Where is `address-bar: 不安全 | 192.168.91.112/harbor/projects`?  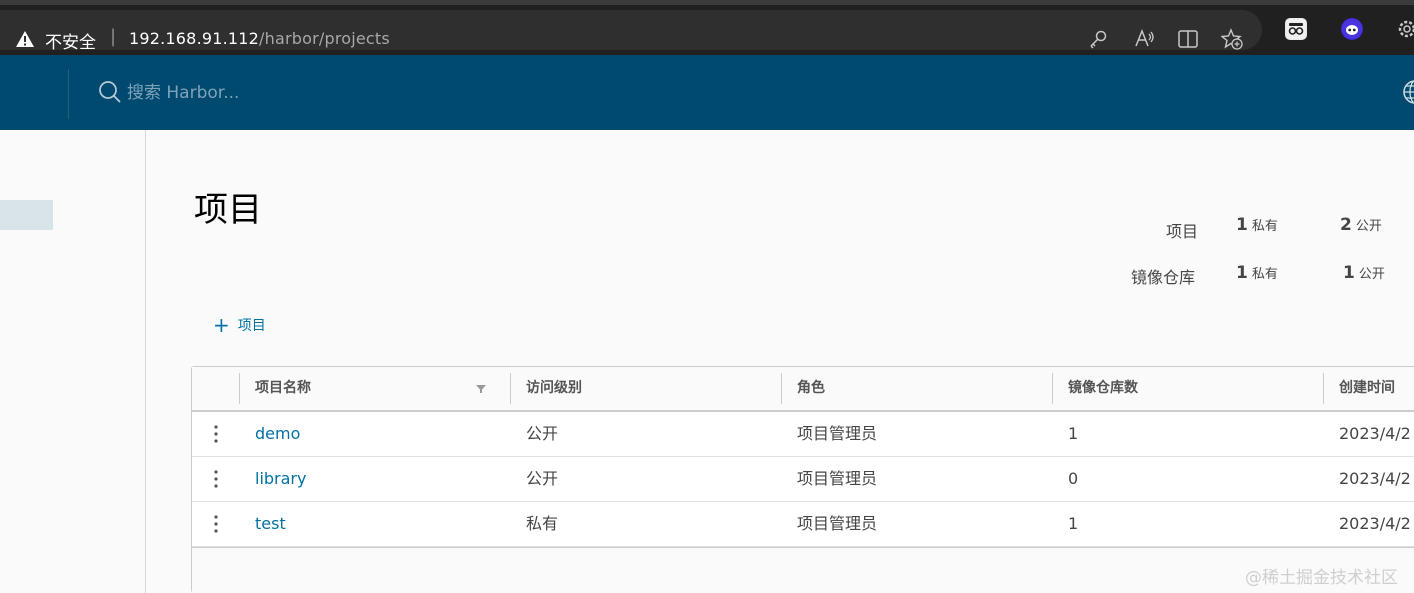
address-bar: 不安全 | 192.168.91.112/harbor/projects is located at coordinates (631, 31).